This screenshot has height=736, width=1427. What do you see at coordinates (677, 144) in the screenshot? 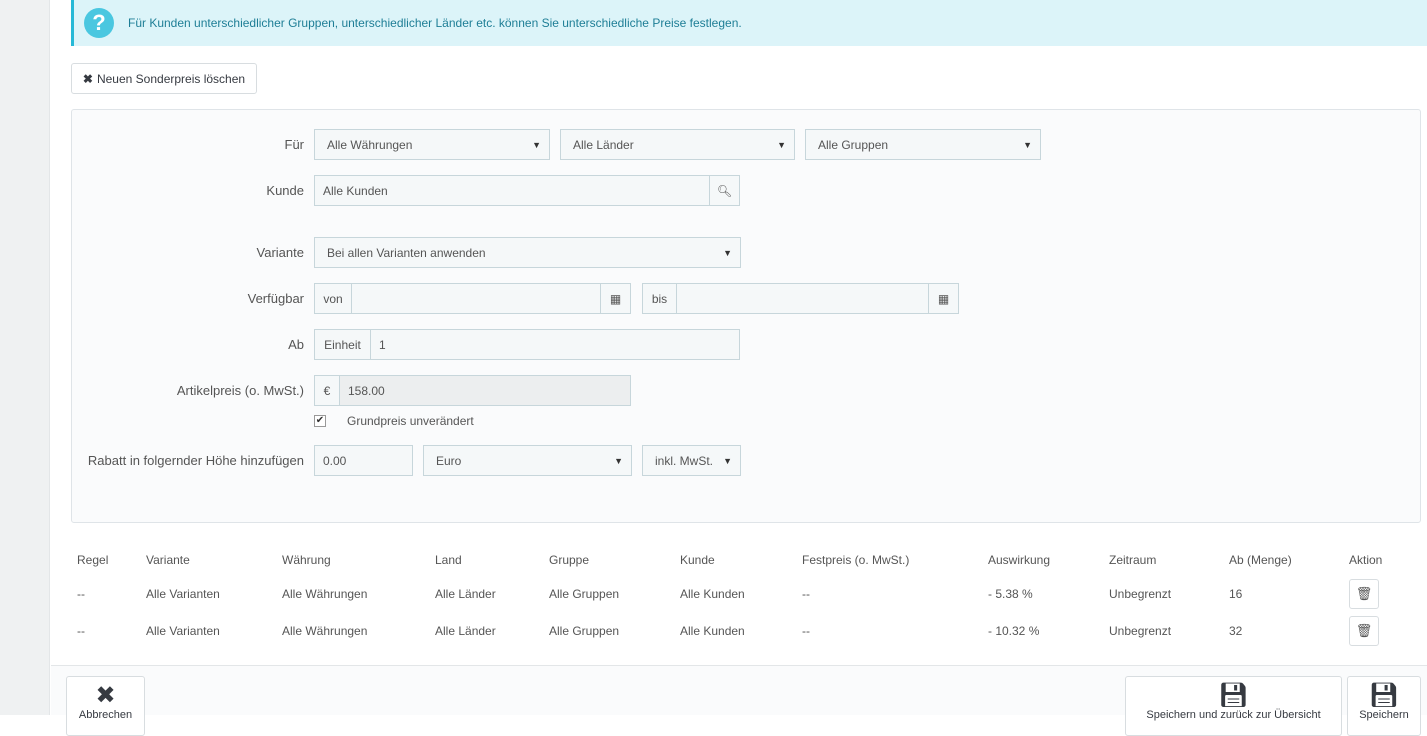
I see `country-select: Alle Länder ▼` at bounding box center [677, 144].